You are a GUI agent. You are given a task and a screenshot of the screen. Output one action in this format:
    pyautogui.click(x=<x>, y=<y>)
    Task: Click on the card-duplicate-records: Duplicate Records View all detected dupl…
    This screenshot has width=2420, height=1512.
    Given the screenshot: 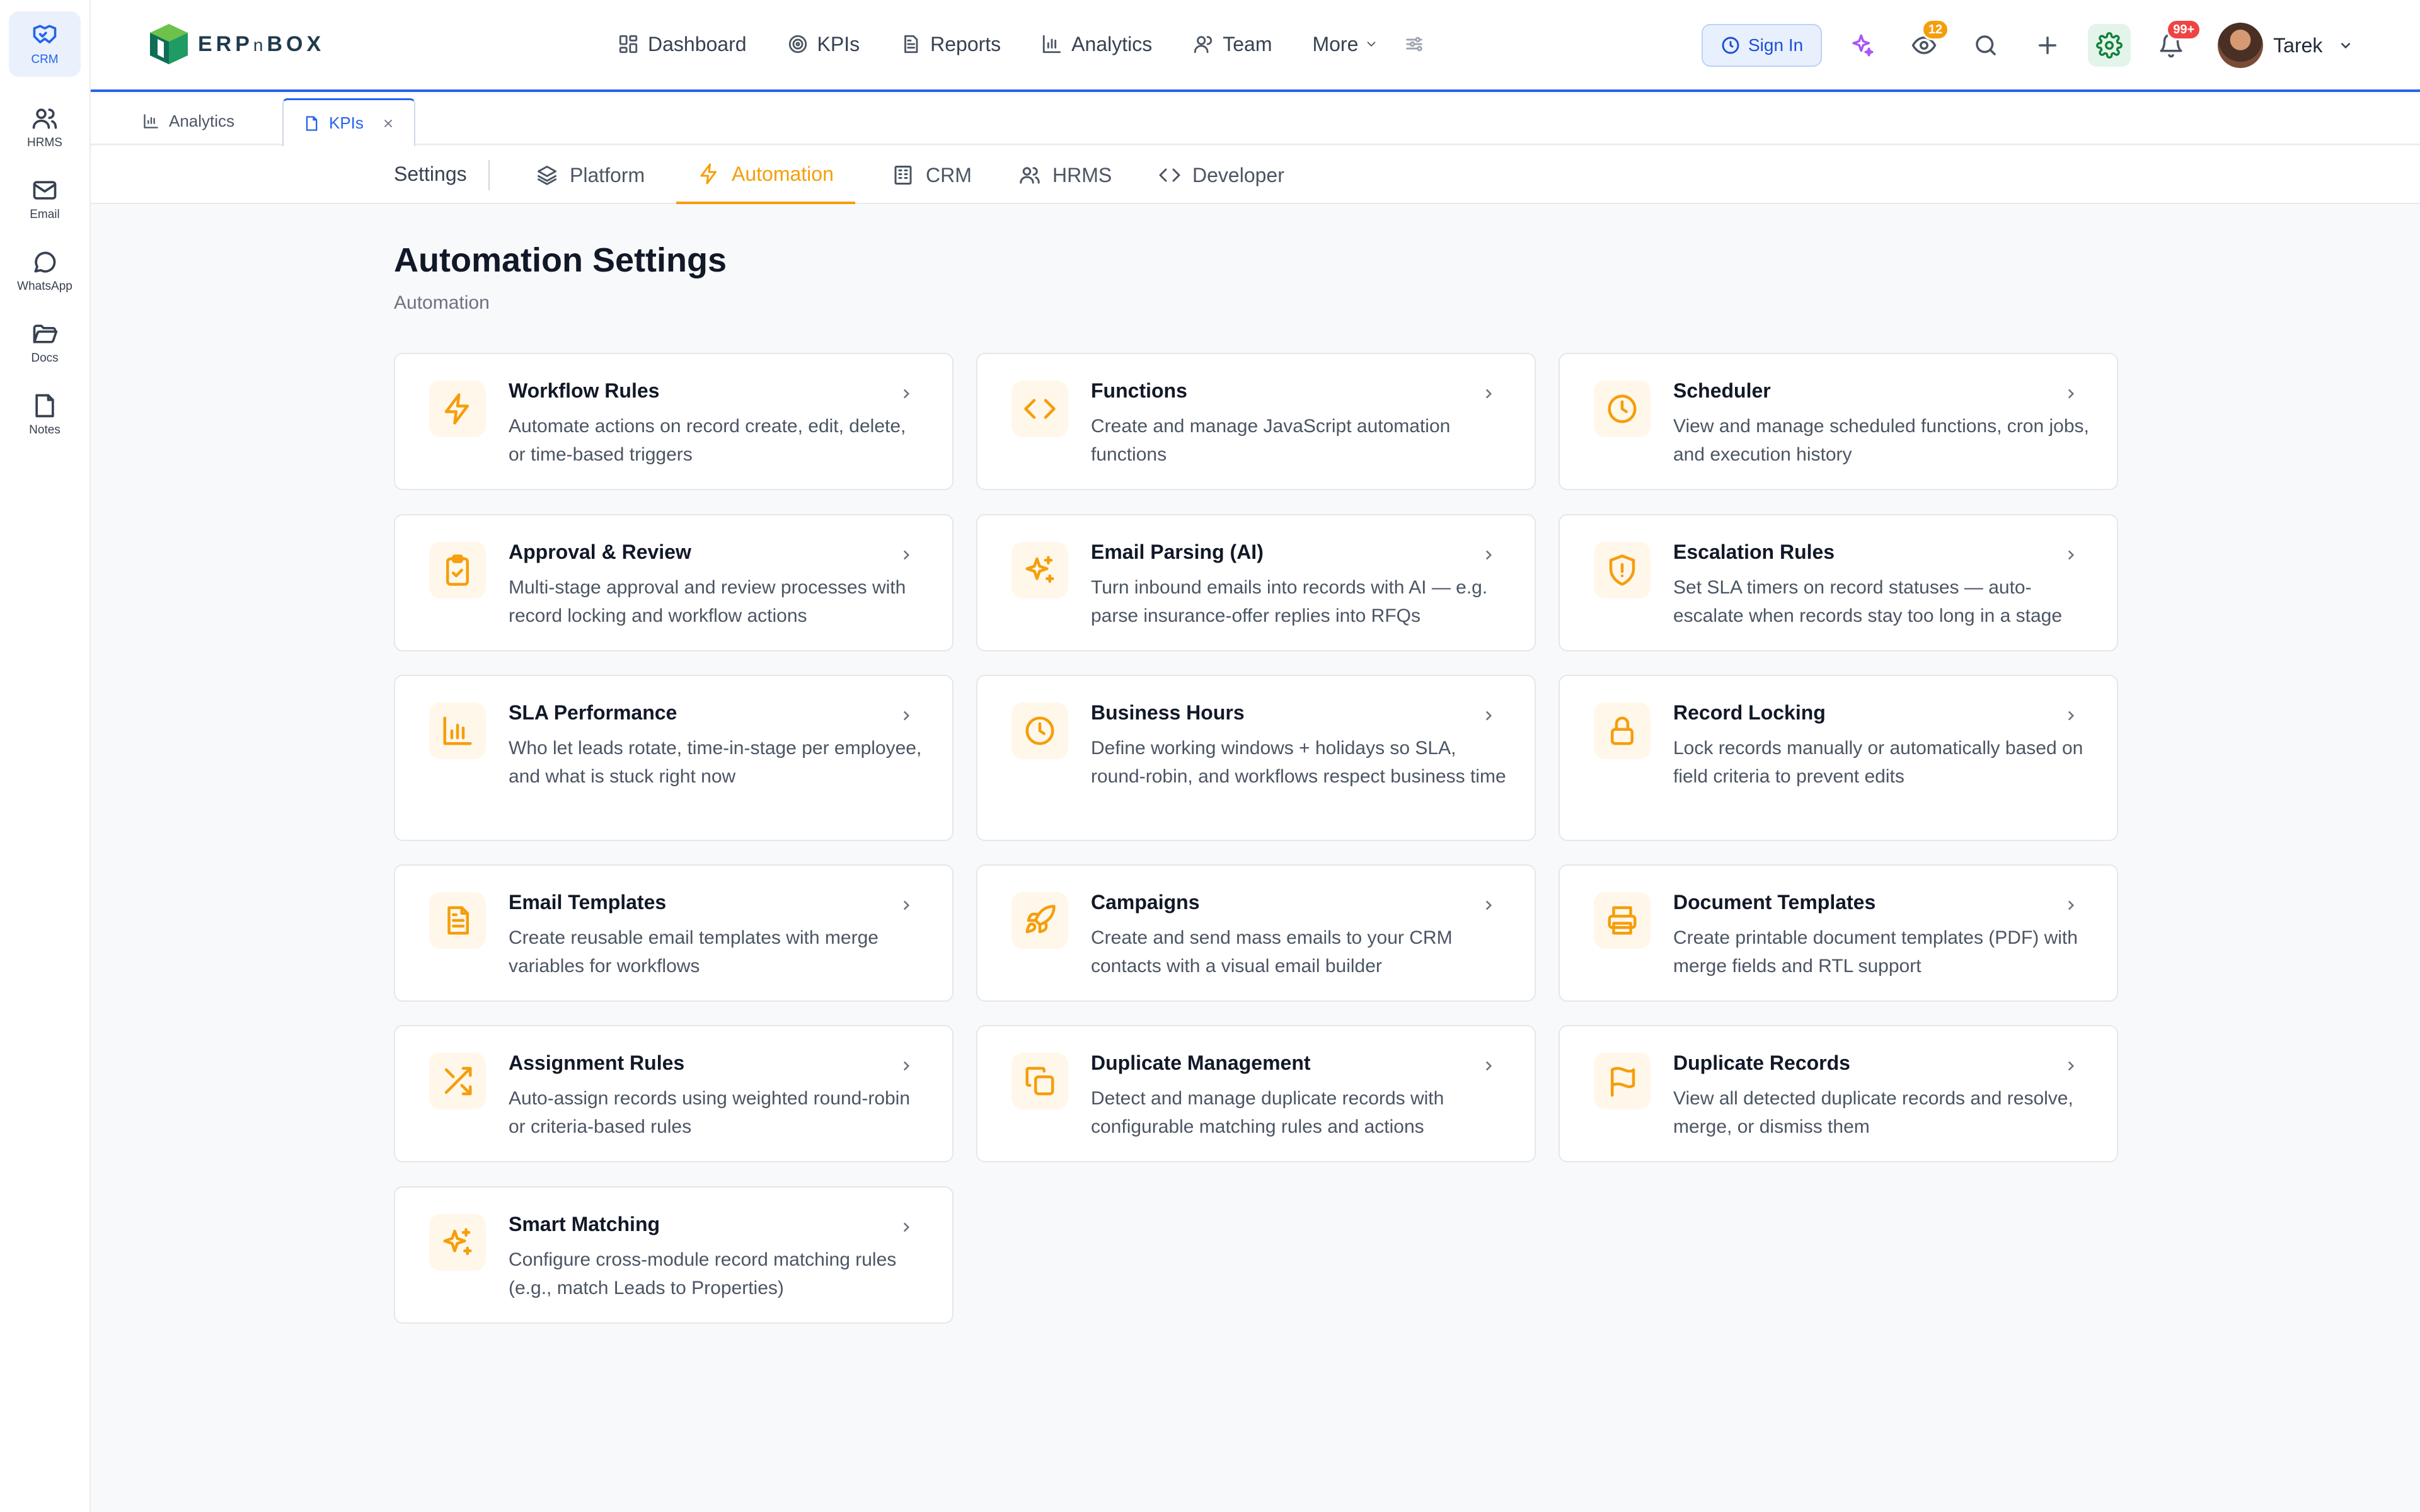 What is the action you would take?
    pyautogui.click(x=1839, y=1093)
    